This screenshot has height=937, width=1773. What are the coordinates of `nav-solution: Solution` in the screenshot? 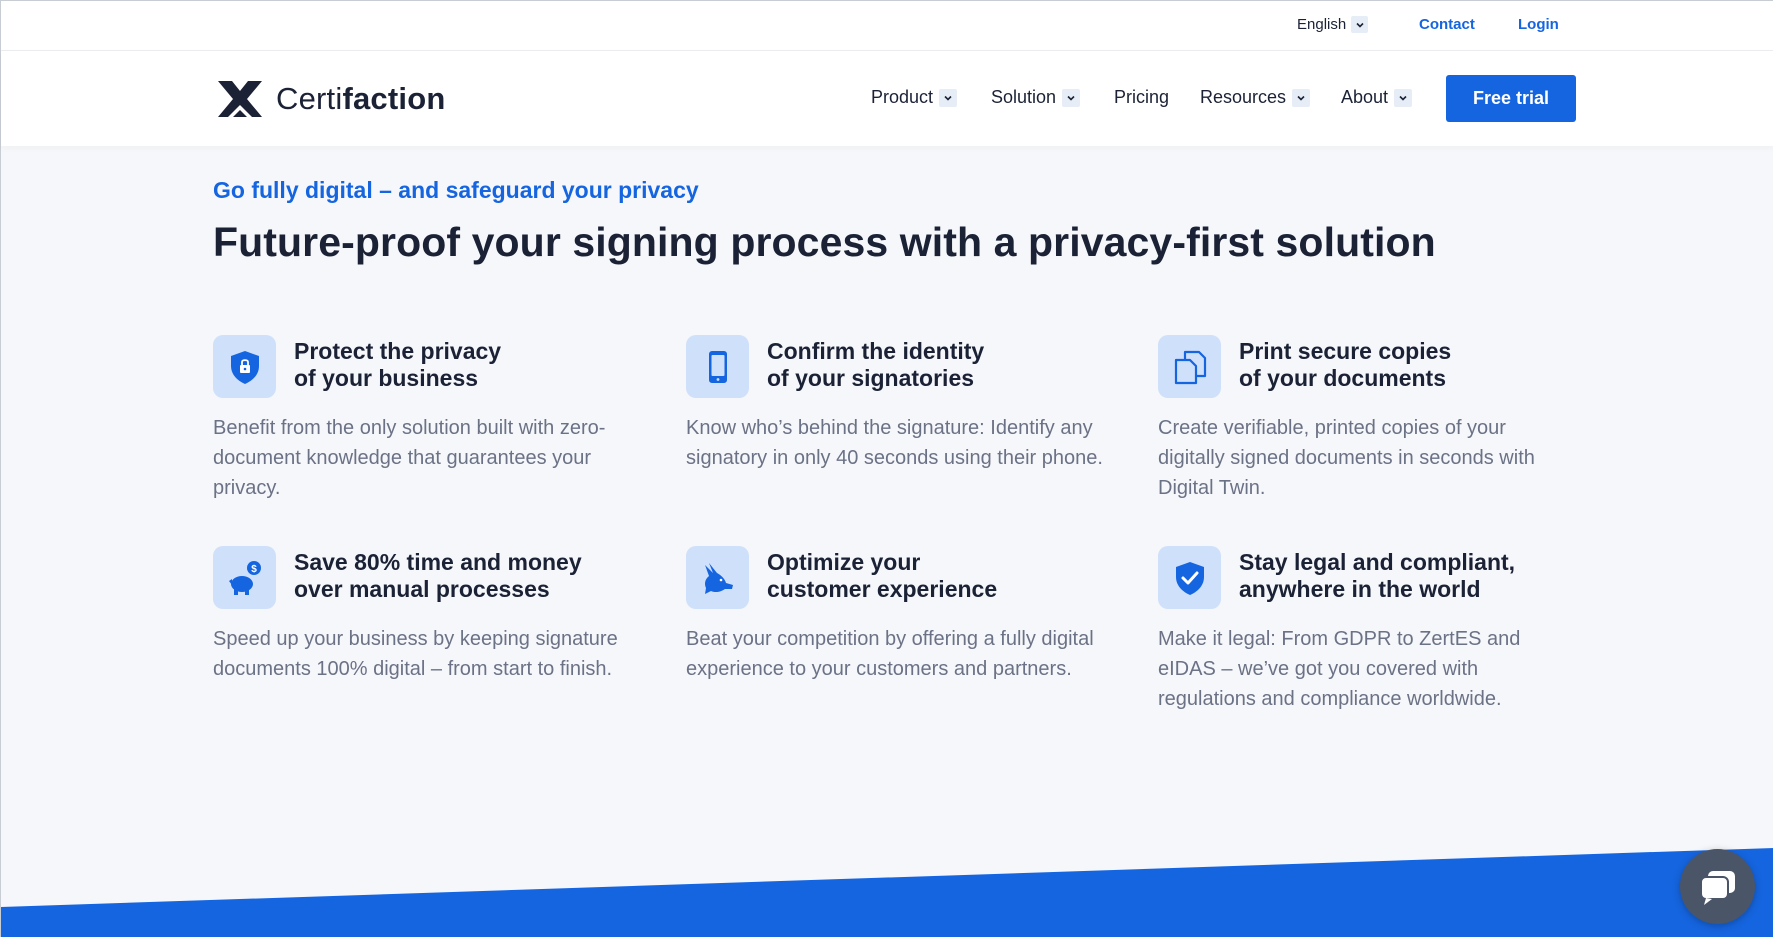 It's located at (1036, 97).